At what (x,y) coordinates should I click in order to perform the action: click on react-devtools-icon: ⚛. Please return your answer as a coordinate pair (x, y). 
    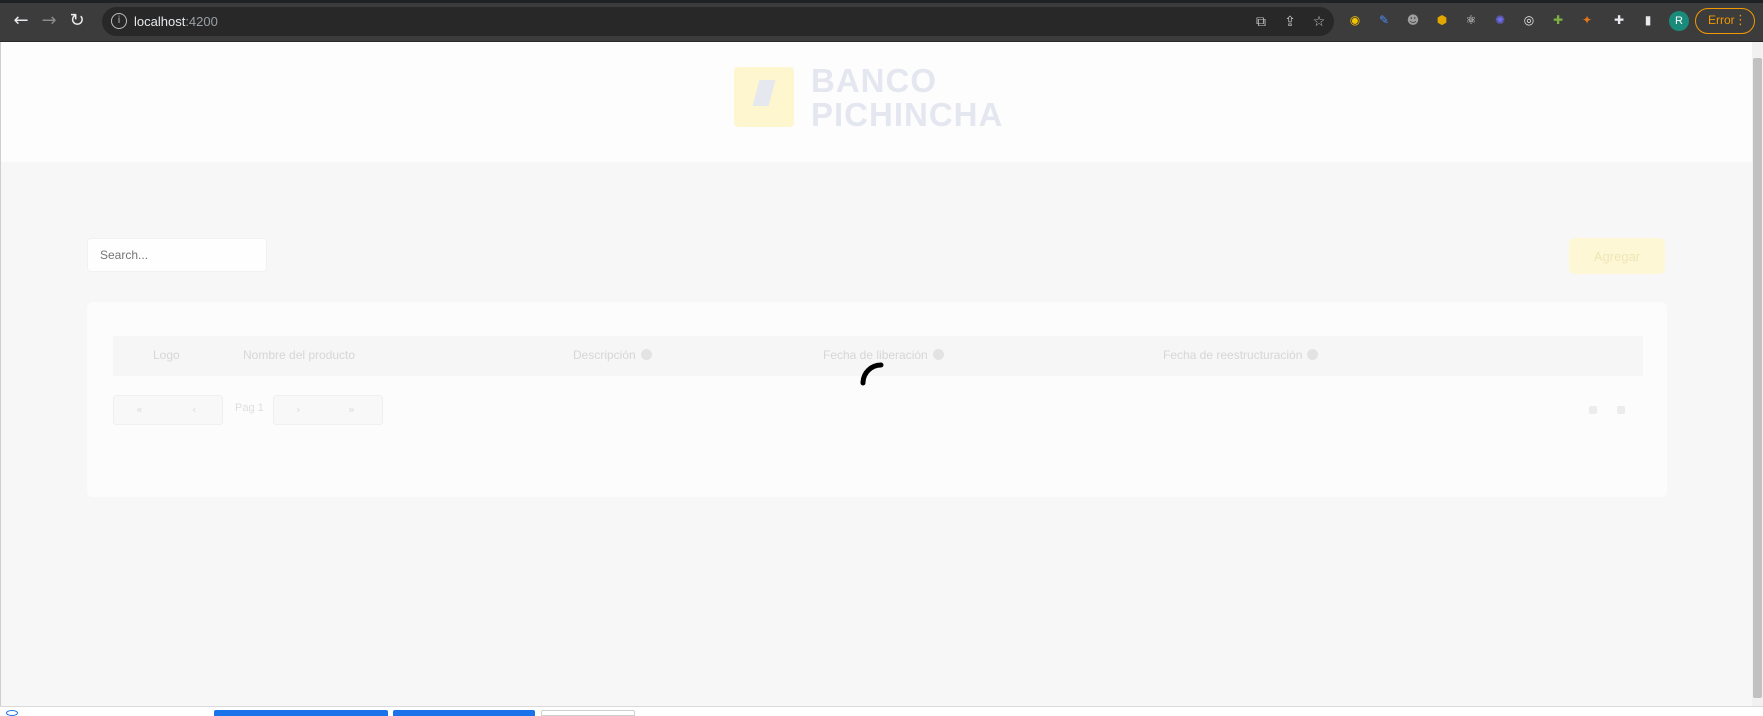
    Looking at the image, I should click on (1471, 20).